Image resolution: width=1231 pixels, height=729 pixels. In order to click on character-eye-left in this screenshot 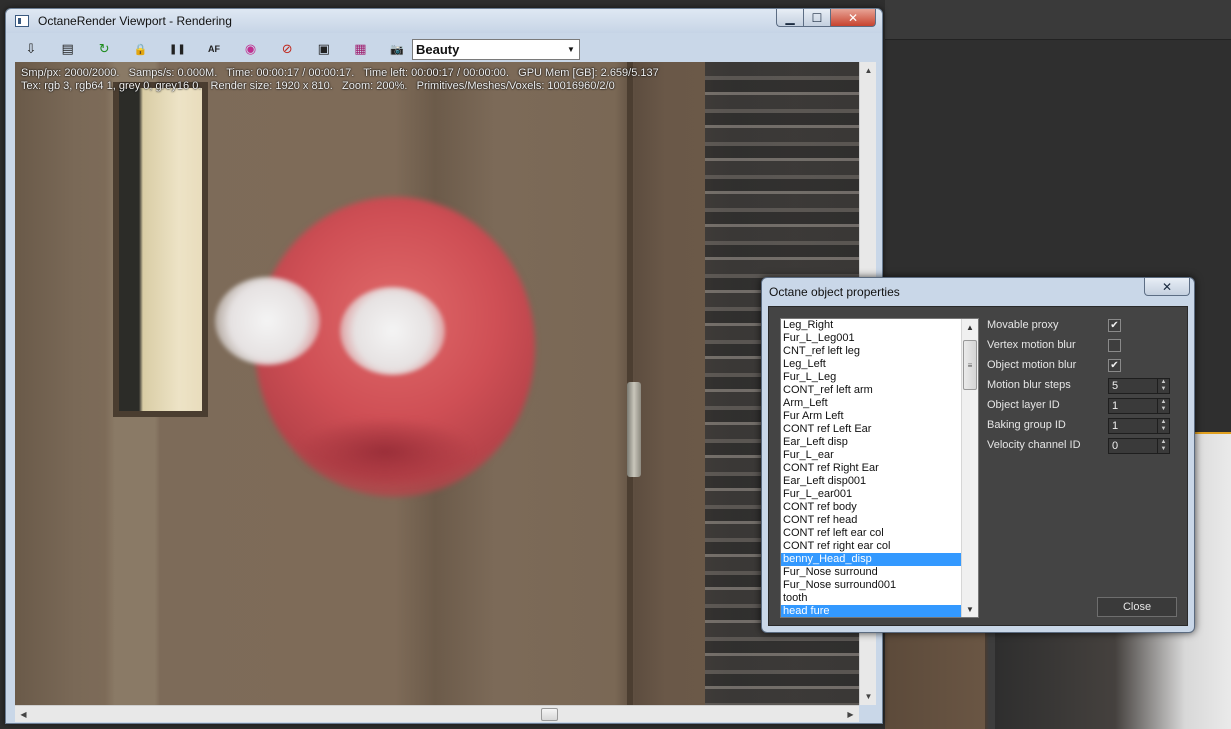, I will do `click(267, 321)`.